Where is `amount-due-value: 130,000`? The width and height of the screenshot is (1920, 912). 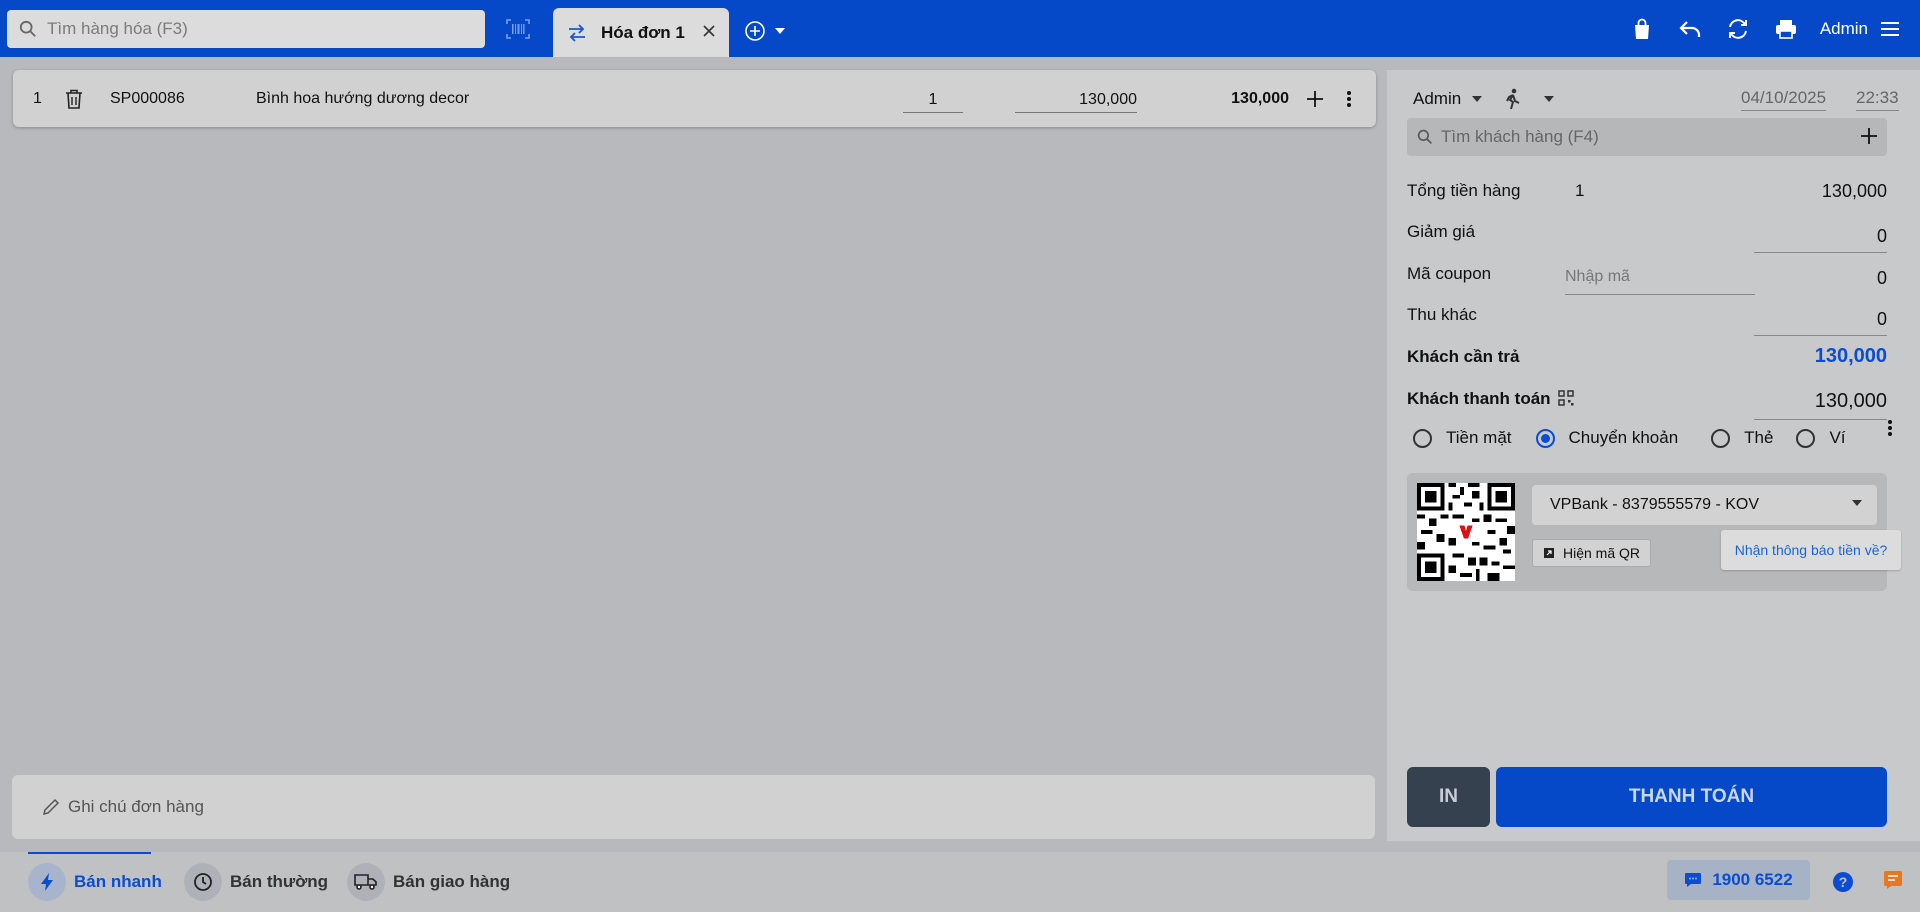
amount-due-value: 130,000 is located at coordinates (1850, 356).